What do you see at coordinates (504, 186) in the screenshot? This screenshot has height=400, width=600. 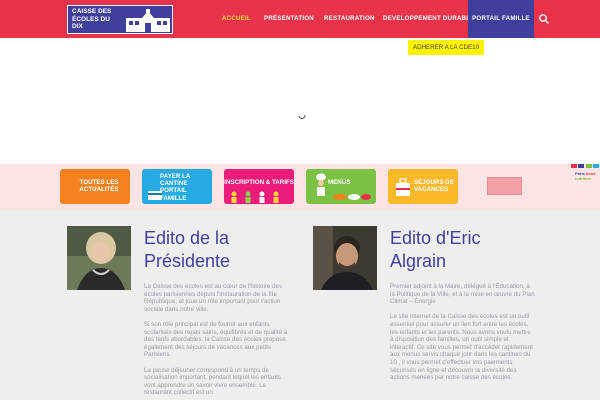 I see `partner-banner` at bounding box center [504, 186].